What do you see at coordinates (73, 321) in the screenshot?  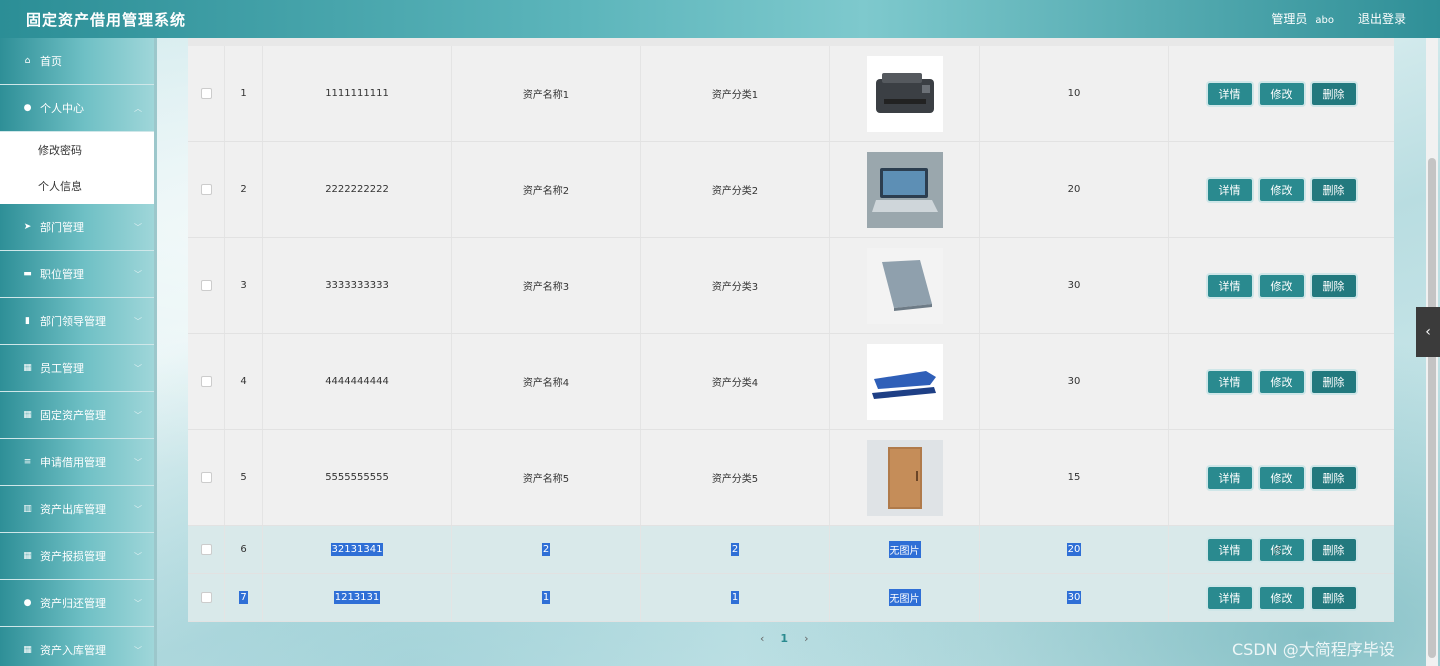 I see `sidebar-item-label: 部门领导管理` at bounding box center [73, 321].